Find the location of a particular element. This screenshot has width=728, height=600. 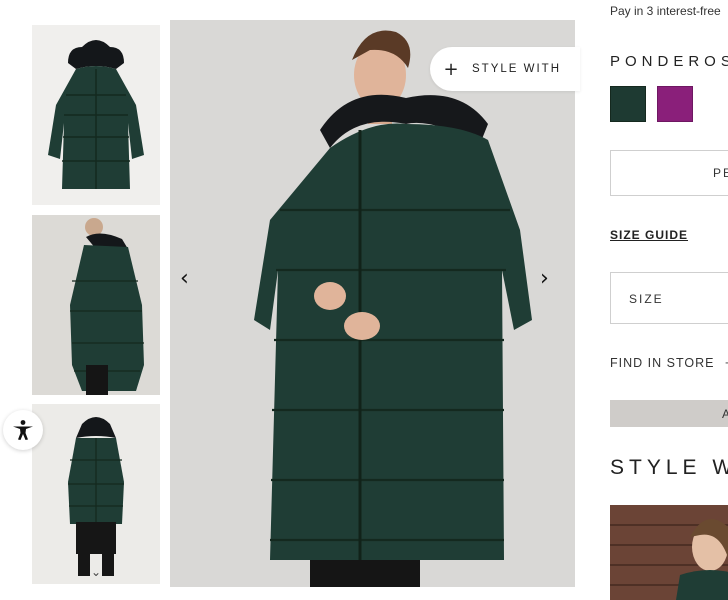

find-in-store-label: FIND IN STORE is located at coordinates (662, 363).